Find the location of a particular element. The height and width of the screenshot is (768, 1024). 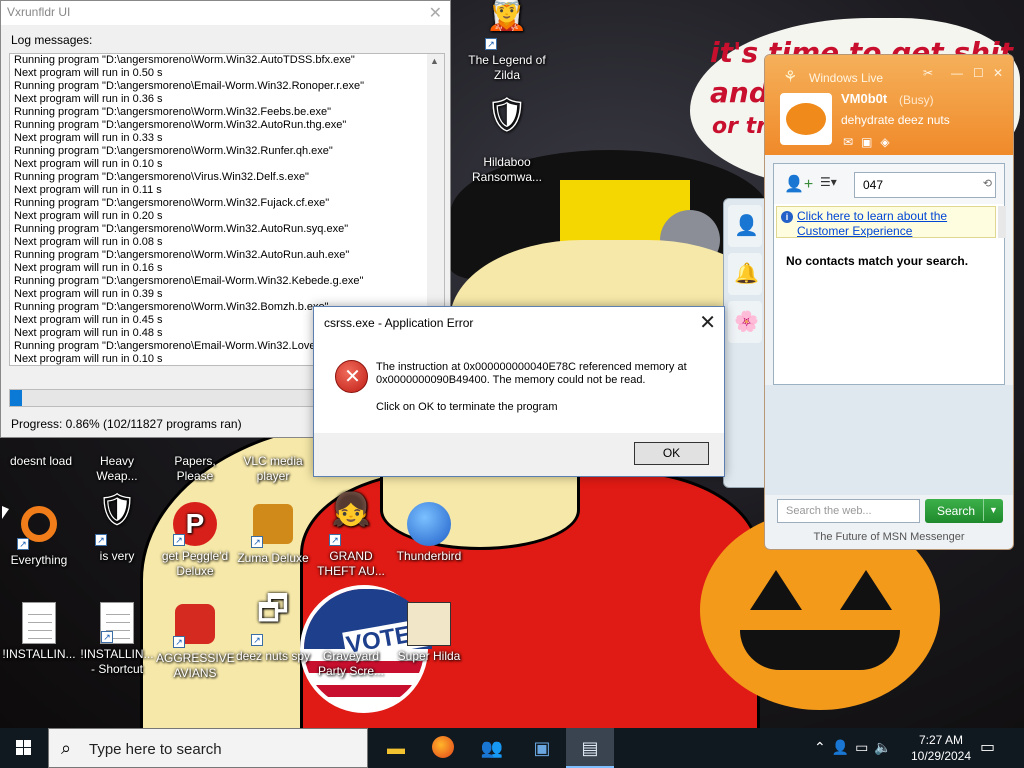

bell-icon: 🔔 is located at coordinates (746, 274).